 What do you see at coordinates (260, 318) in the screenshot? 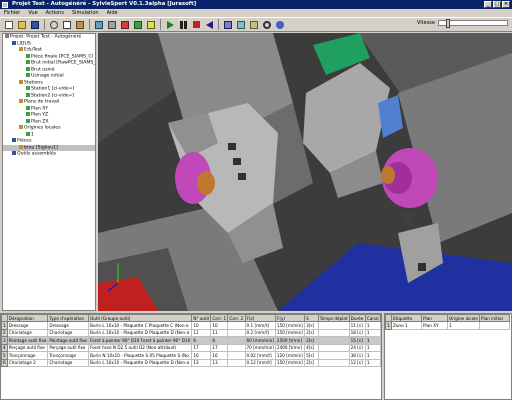
I see `column-header: F(z)` at bounding box center [260, 318].